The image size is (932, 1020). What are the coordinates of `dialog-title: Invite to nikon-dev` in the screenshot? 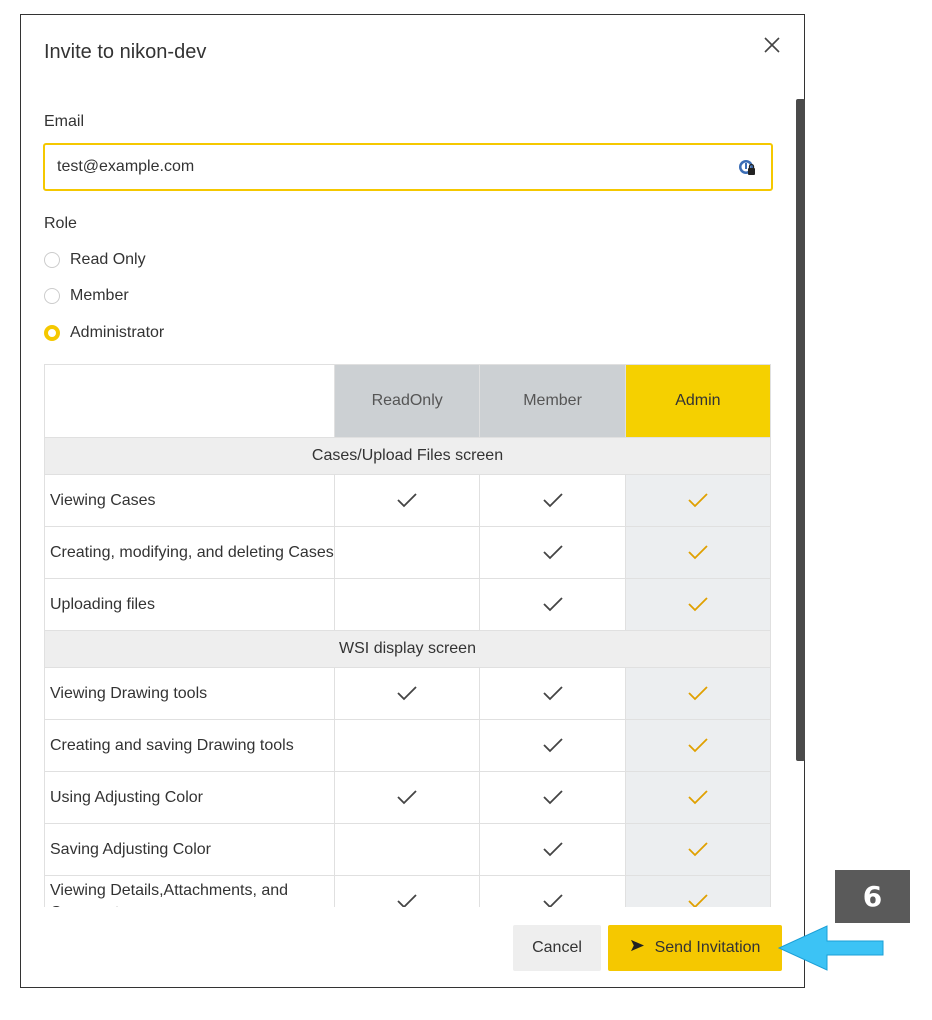 It's located at (125, 52).